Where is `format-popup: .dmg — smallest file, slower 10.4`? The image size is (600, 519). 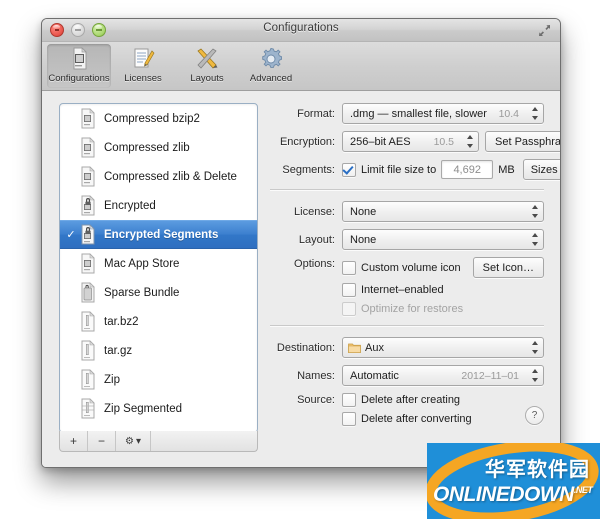
format-popup: .dmg — smallest file, slower 10.4 is located at coordinates (443, 113).